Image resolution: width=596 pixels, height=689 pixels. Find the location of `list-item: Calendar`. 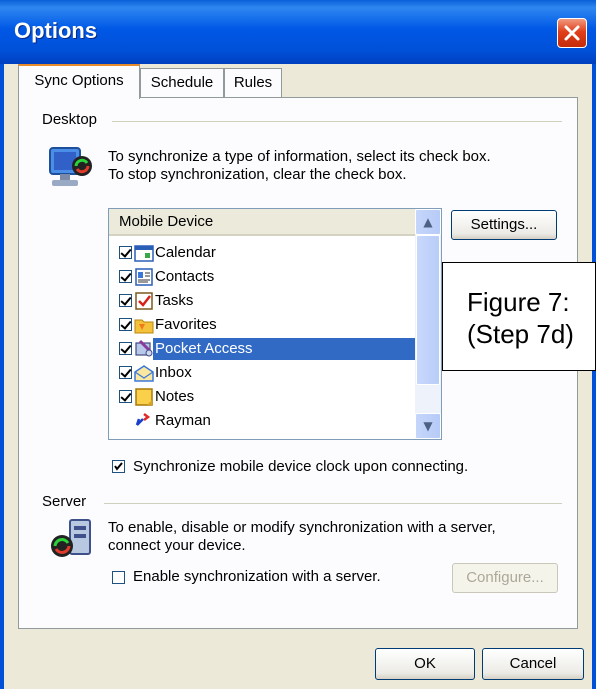

list-item: Calendar is located at coordinates (262, 253).